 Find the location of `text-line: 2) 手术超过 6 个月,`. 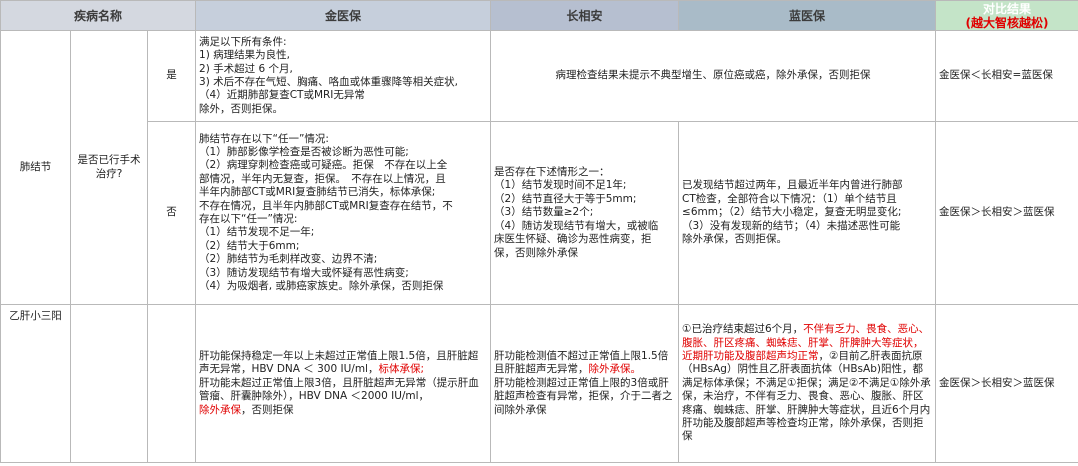

text-line: 2) 手术超过 6 个月, is located at coordinates (246, 68).